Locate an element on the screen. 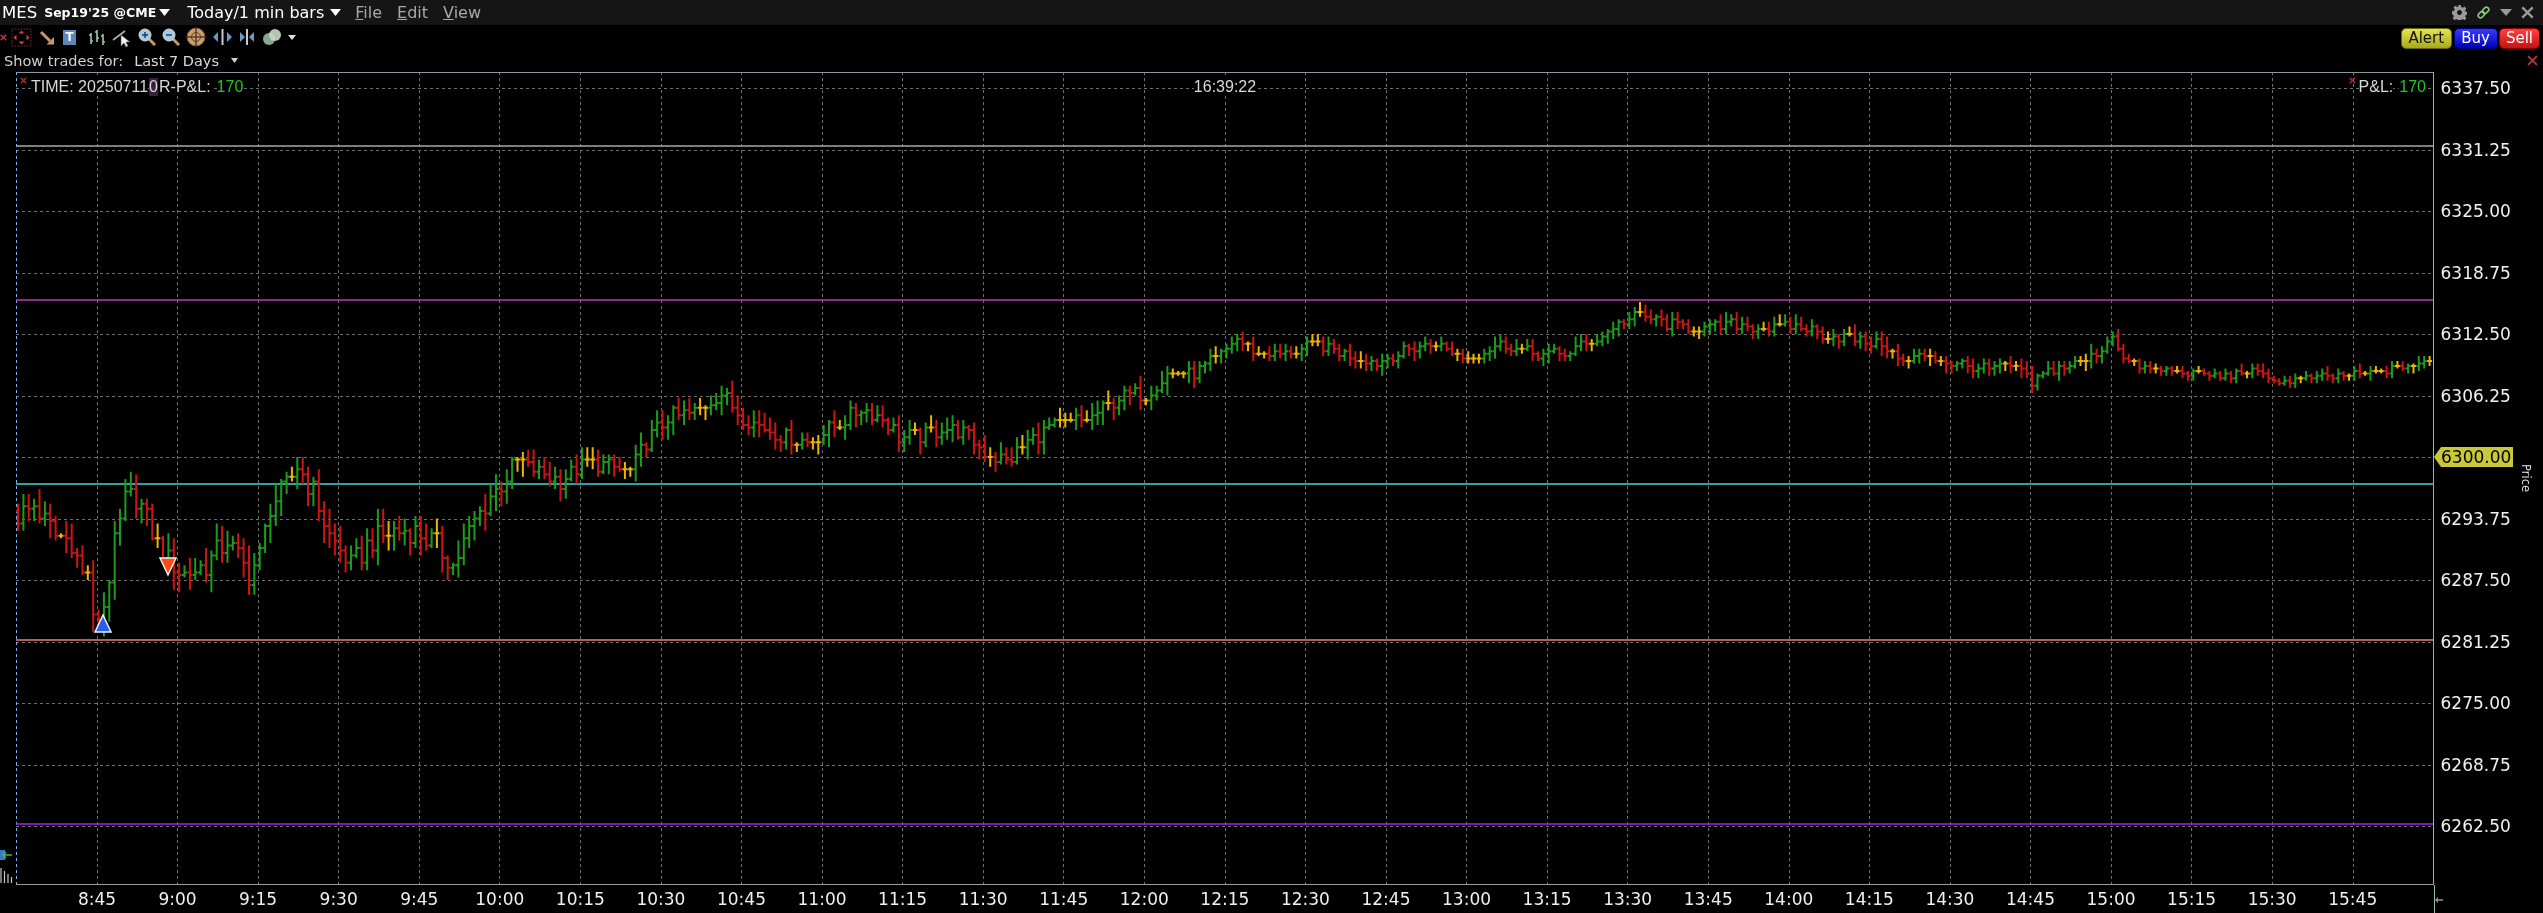 The height and width of the screenshot is (913, 2543). time-label: 15:00 is located at coordinates (2111, 899).